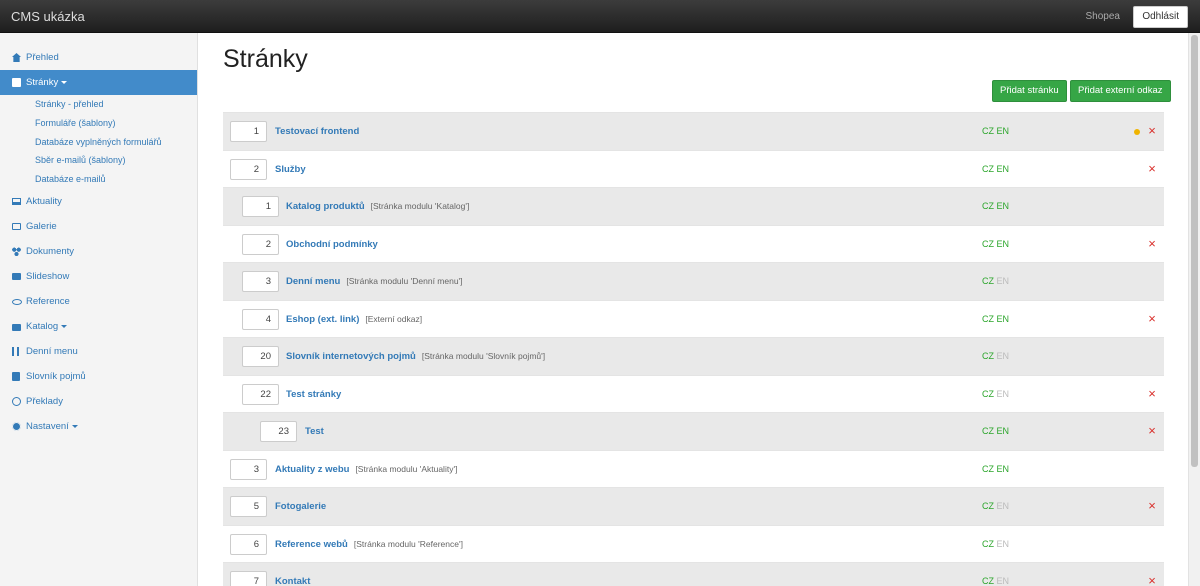  Describe the element at coordinates (48, 16) in the screenshot. I see `brand-link: CMS ukázka` at that location.